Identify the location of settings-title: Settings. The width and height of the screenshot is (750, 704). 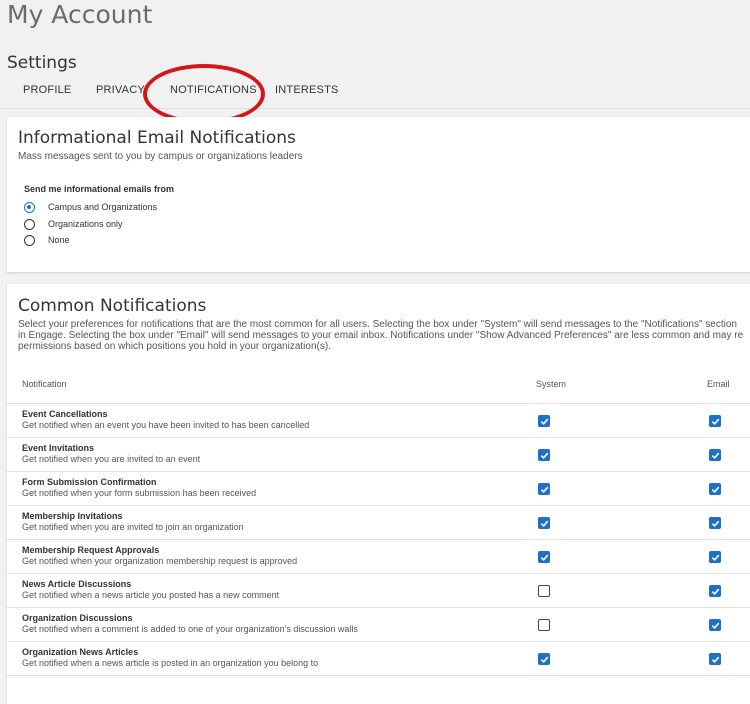
(42, 63).